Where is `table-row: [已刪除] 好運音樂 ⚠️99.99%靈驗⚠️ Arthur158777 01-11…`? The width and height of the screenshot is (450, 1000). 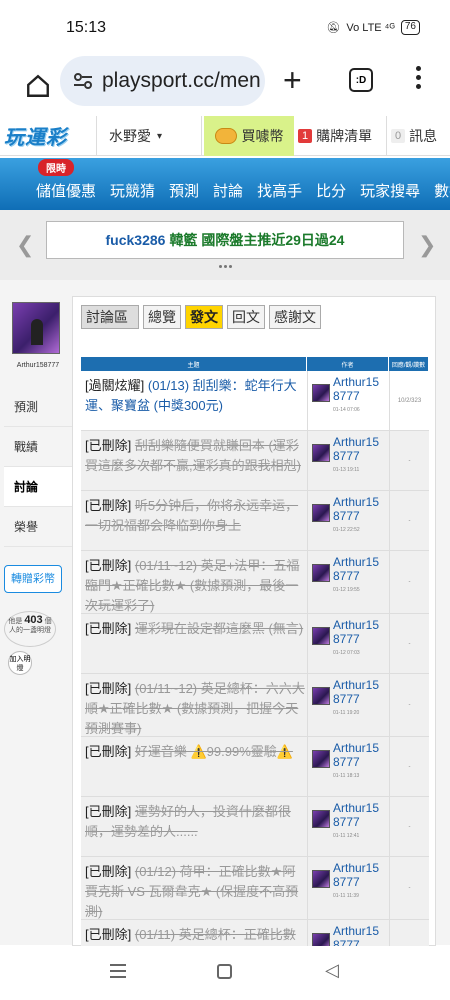 table-row: [已刪除] 好運音樂 ⚠️99.99%靈驗⚠️ Arthur158777 01-11… is located at coordinates (255, 767).